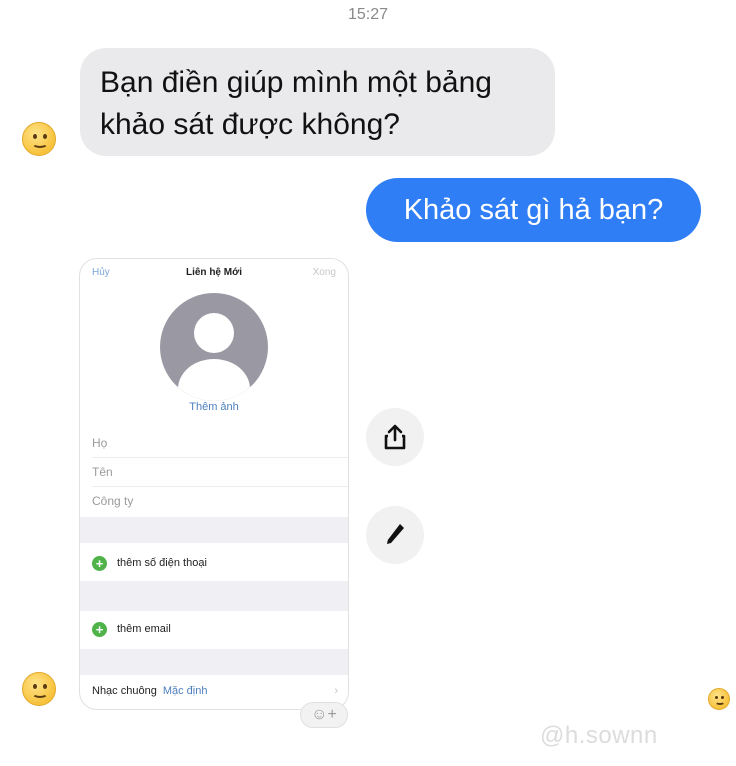 The height and width of the screenshot is (766, 736). What do you see at coordinates (336, 691) in the screenshot?
I see `chevron-right-icon: ›` at bounding box center [336, 691].